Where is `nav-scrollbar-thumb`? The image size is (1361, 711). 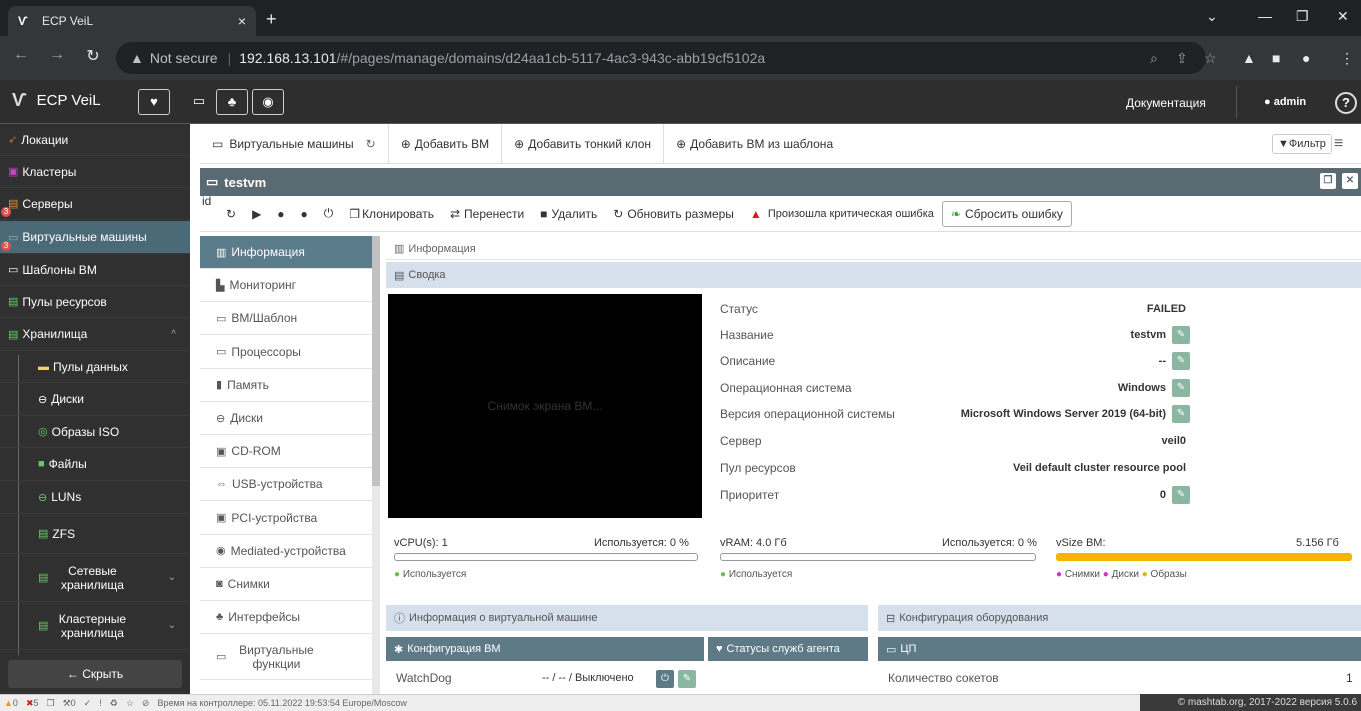
nav-scrollbar-thumb is located at coordinates (376, 361).